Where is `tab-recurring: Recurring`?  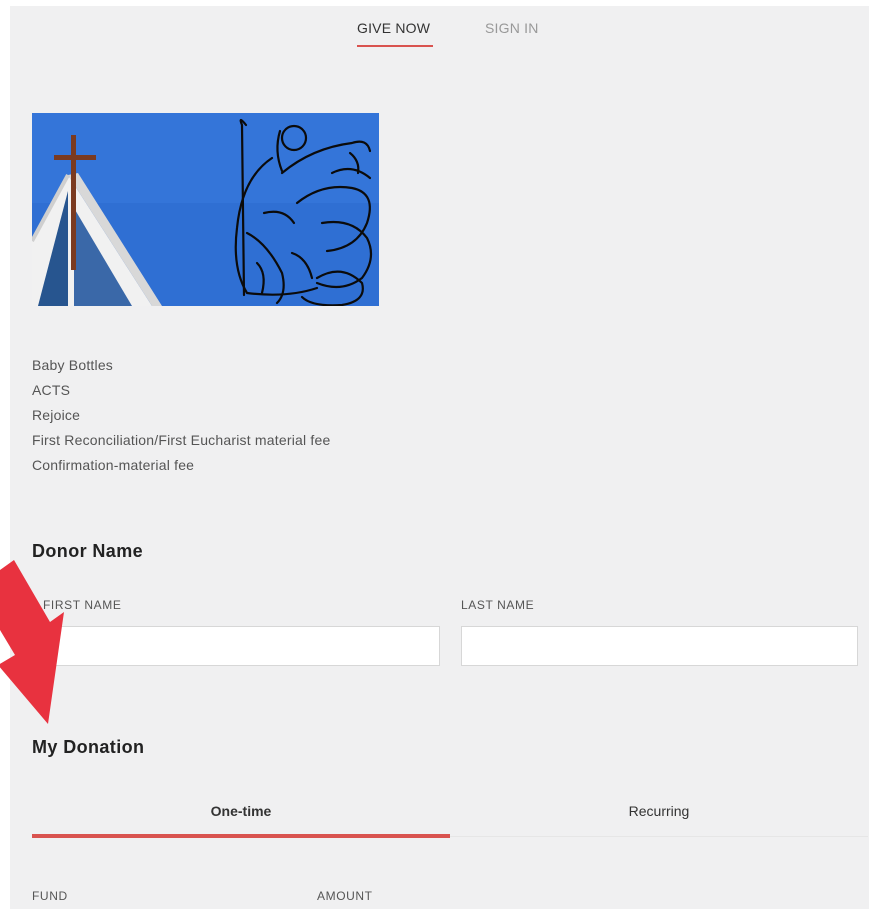
tab-recurring: Recurring is located at coordinates (659, 811).